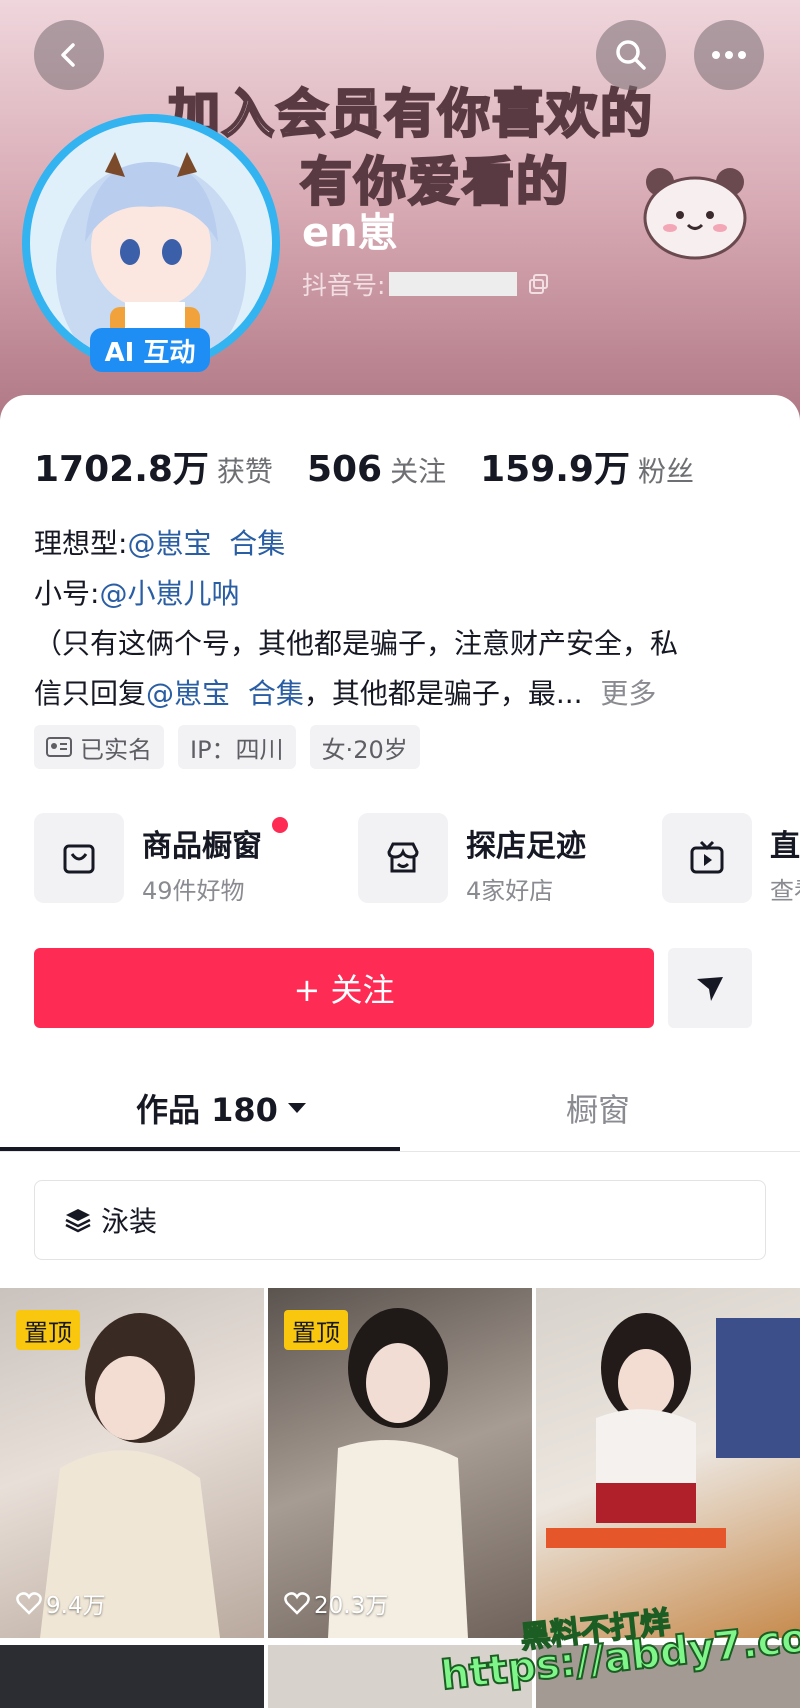  I want to click on tag-label: IP：四川, so click(237, 749).